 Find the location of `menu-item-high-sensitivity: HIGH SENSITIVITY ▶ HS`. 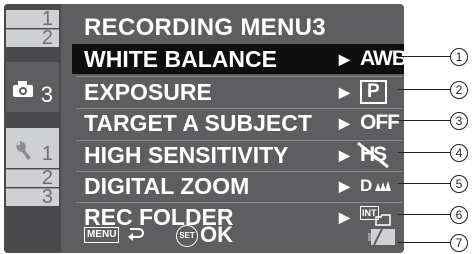

menu-item-high-sensitivity: HIGH SENSITIVITY ▶ HS is located at coordinates (238, 155).